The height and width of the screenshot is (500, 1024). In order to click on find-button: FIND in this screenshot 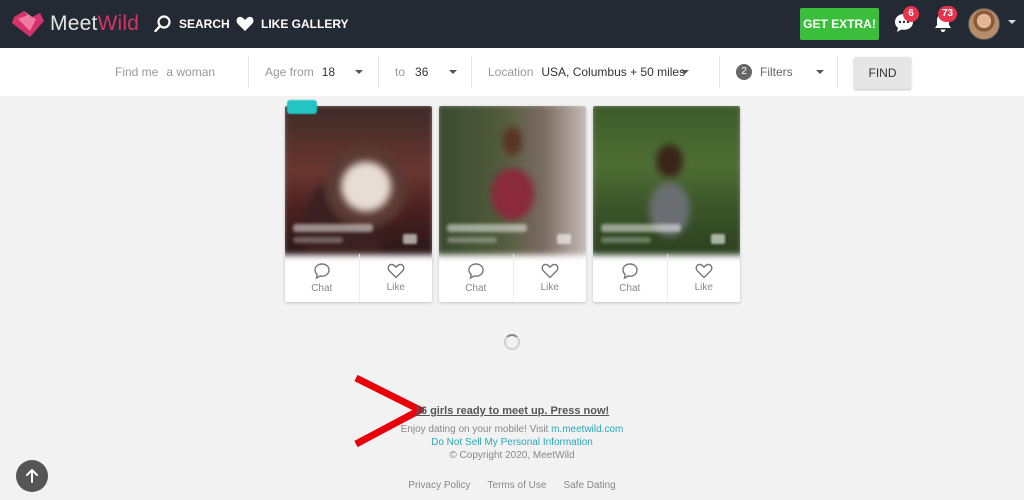, I will do `click(882, 73)`.